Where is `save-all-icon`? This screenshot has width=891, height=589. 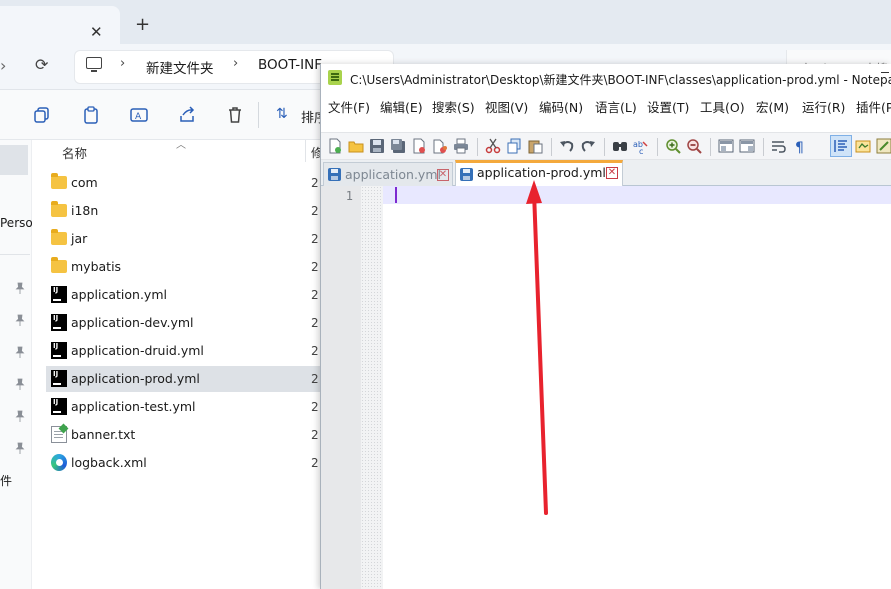 save-all-icon is located at coordinates (398, 146).